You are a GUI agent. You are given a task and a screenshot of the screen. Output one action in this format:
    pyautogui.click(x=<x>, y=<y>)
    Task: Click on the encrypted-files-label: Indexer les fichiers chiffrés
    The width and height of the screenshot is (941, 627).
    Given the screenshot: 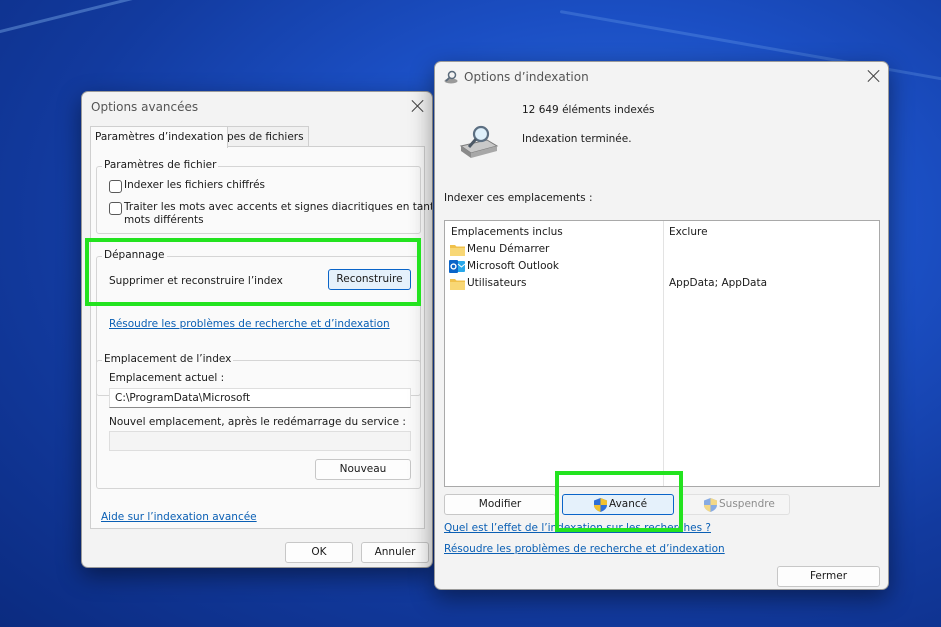 What is the action you would take?
    pyautogui.click(x=195, y=185)
    